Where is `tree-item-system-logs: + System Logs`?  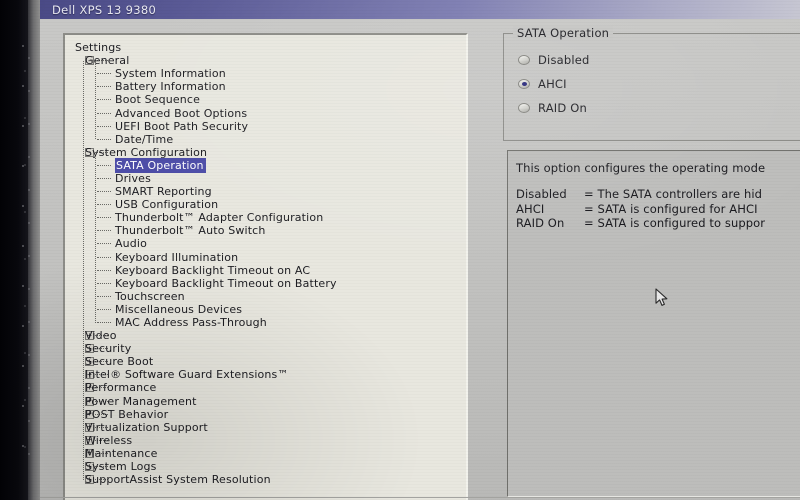
tree-item-system-logs: + System Logs is located at coordinates (268, 466).